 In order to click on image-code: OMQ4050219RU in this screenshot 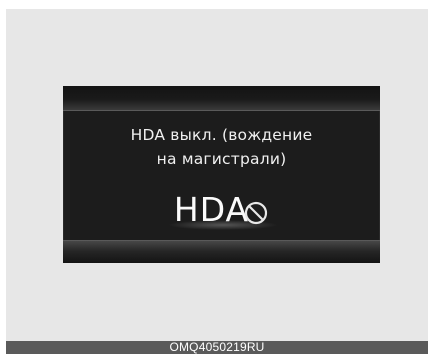, I will do `click(217, 347)`.